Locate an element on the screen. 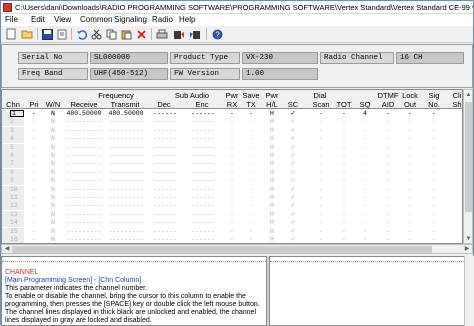 This screenshot has width=474, height=326. cut-icon is located at coordinates (96, 34).